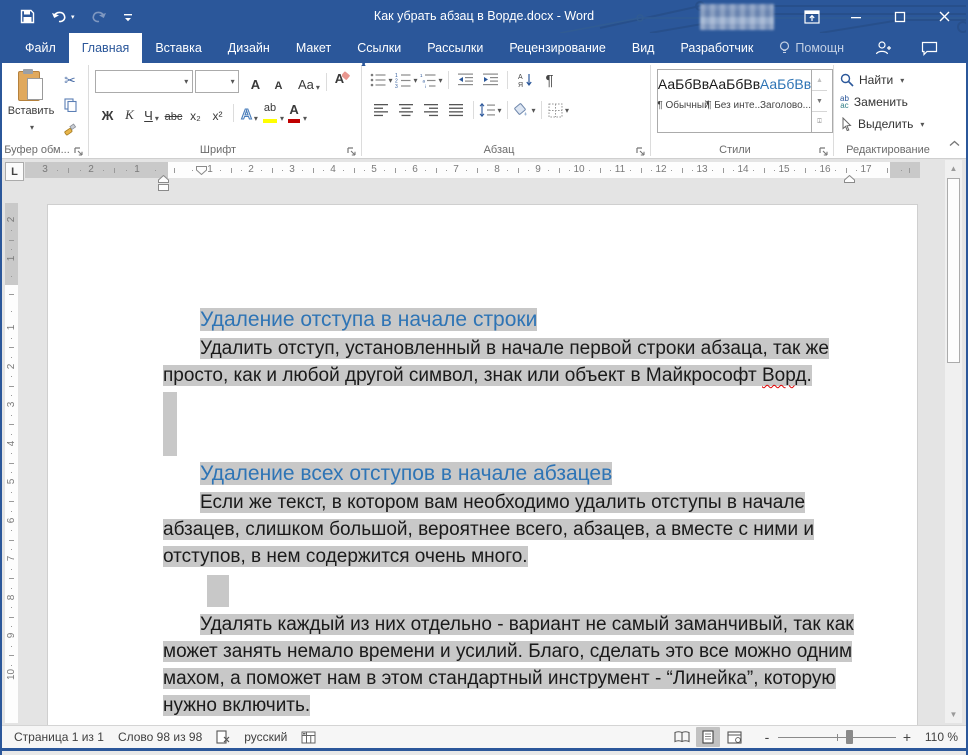  I want to click on comments-icon, so click(929, 48).